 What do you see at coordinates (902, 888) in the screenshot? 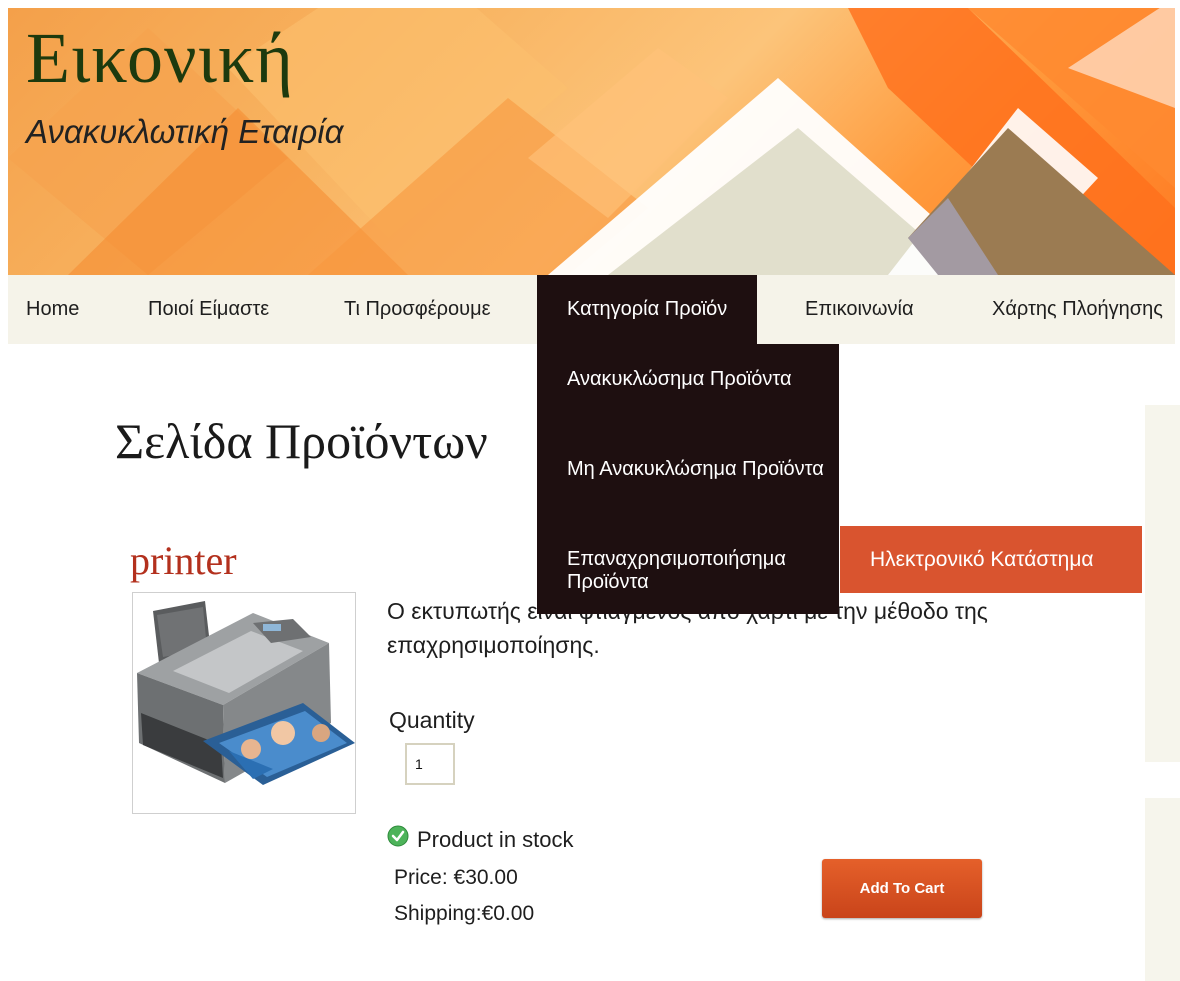
I see `add-to-cart-button: Add To Cart` at bounding box center [902, 888].